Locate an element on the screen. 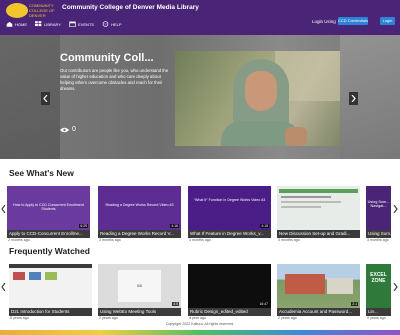  hero-image-hand is located at coordinates (296, 136).